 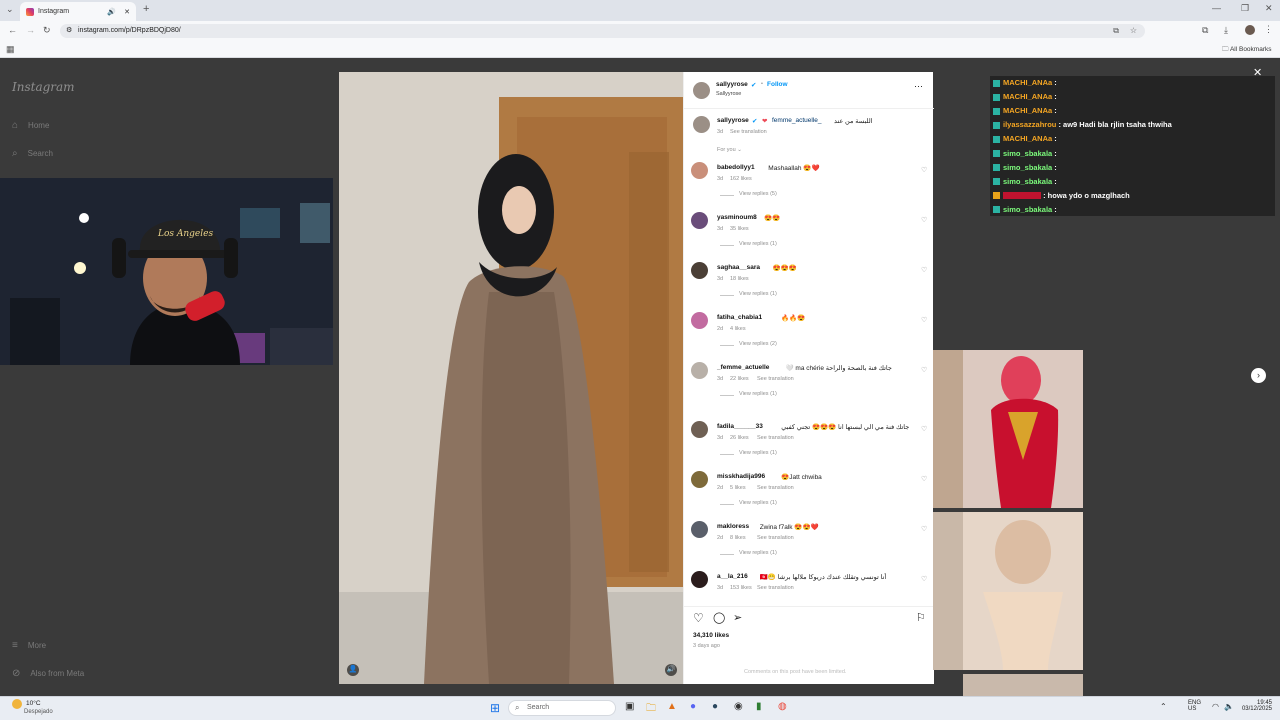 What do you see at coordinates (758, 194) in the screenshot?
I see `view-replies-link: View replies (5)` at bounding box center [758, 194].